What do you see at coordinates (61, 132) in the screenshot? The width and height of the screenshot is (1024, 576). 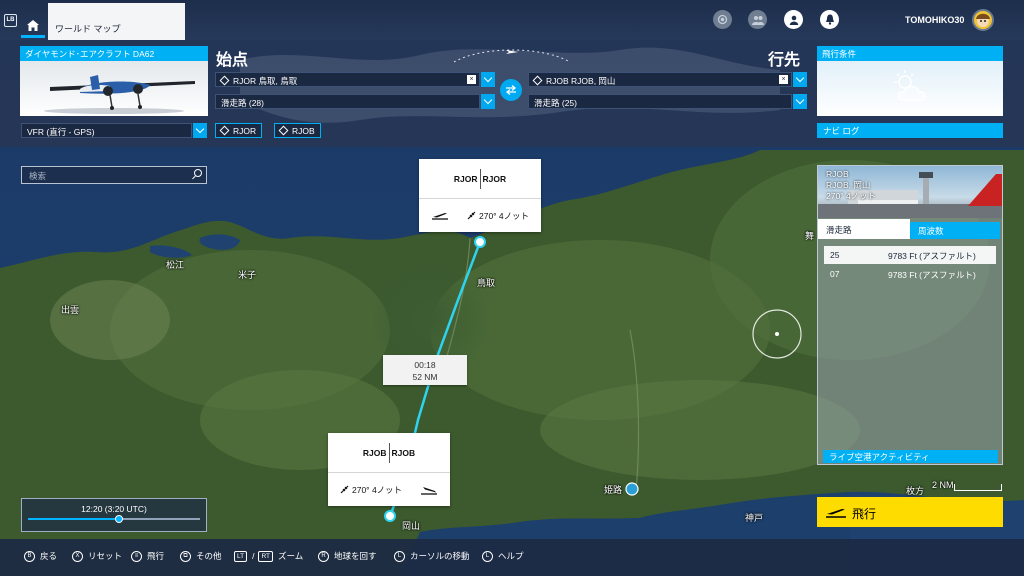 I see `flight-type-value: VFR (直行 - GPS)` at bounding box center [61, 132].